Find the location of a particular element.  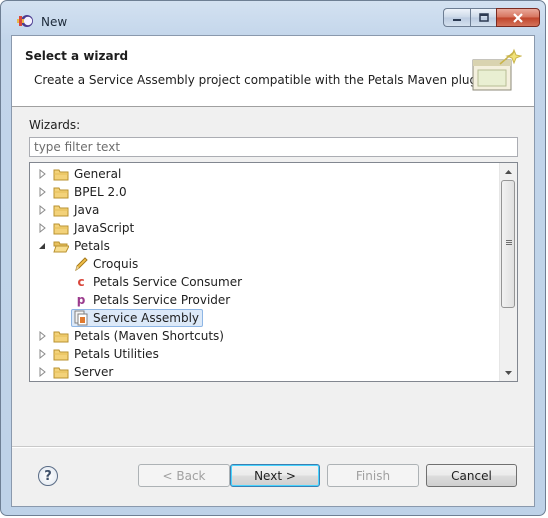

tree-item-petals-service-consumer: c Petals Service Consumer is located at coordinates (157, 282).